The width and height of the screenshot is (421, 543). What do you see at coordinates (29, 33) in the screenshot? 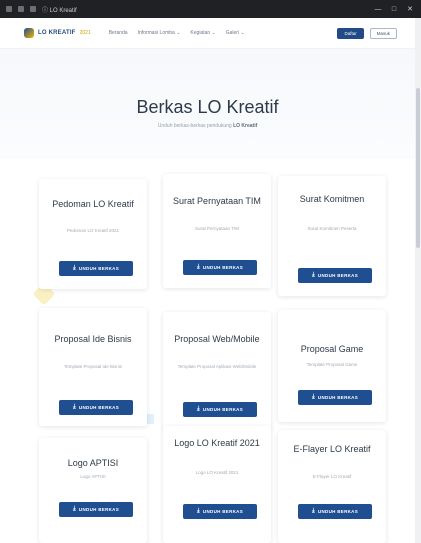
I see `logo-mark-icon` at bounding box center [29, 33].